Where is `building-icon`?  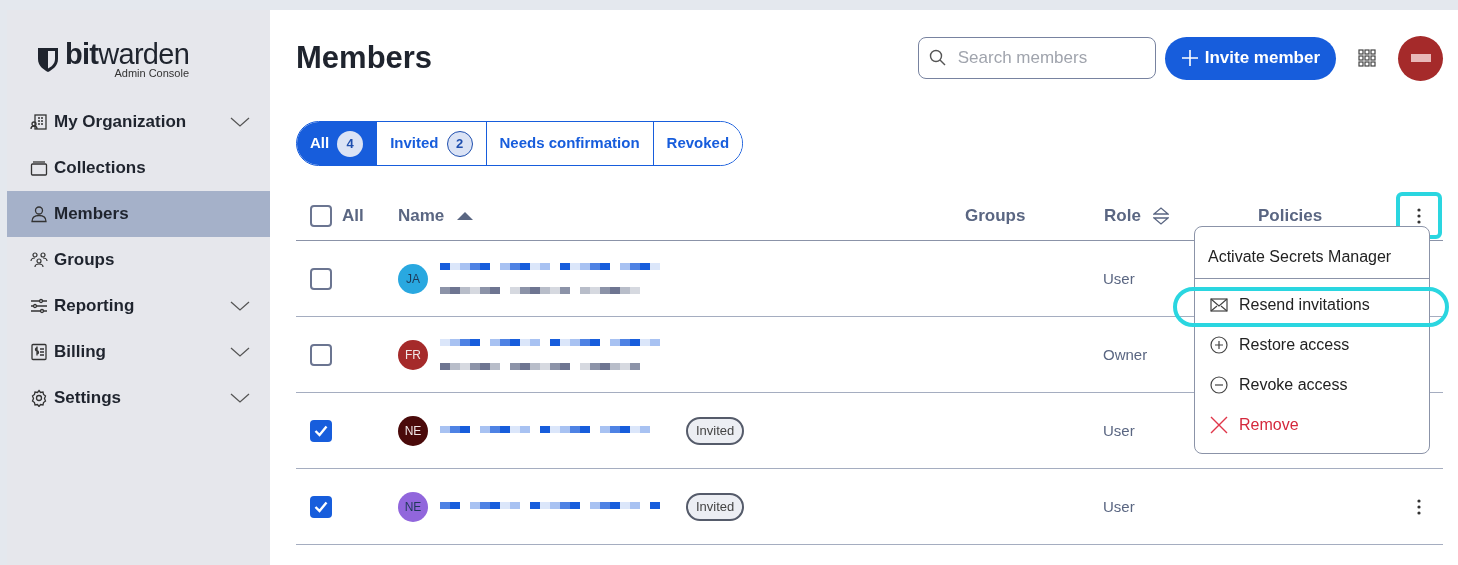
building-icon is located at coordinates (39, 122).